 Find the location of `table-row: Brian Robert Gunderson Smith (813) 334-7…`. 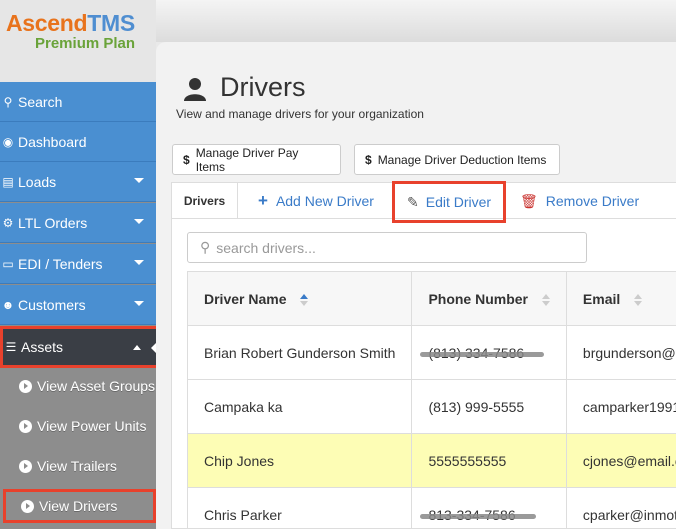

table-row: Brian Robert Gunderson Smith (813) 334-7… is located at coordinates (431, 352).